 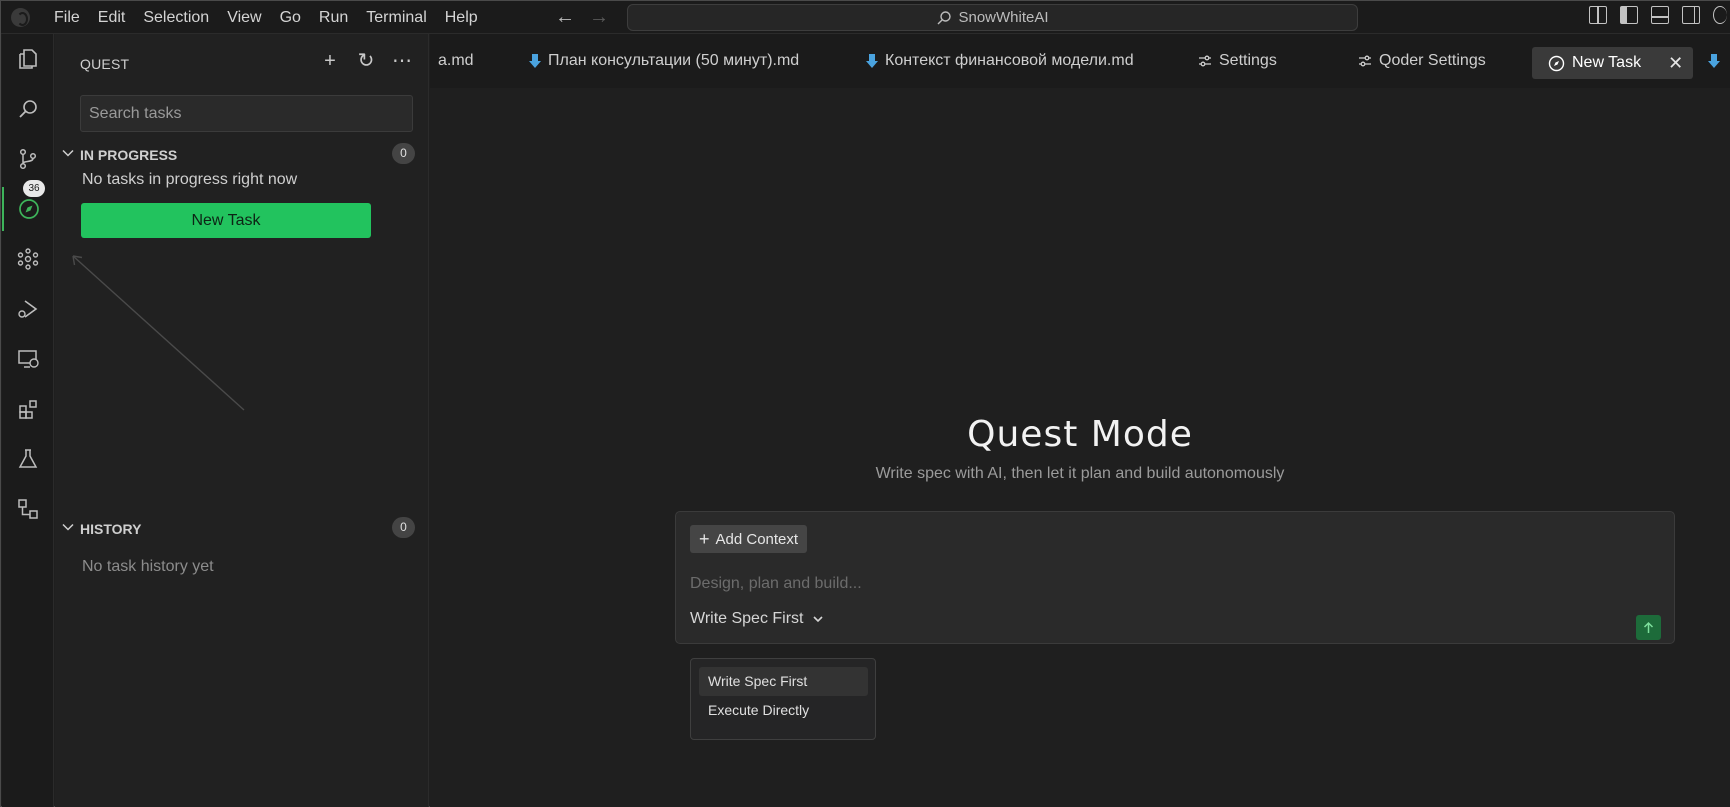 What do you see at coordinates (246, 113) in the screenshot?
I see `search-tasks-input` at bounding box center [246, 113].